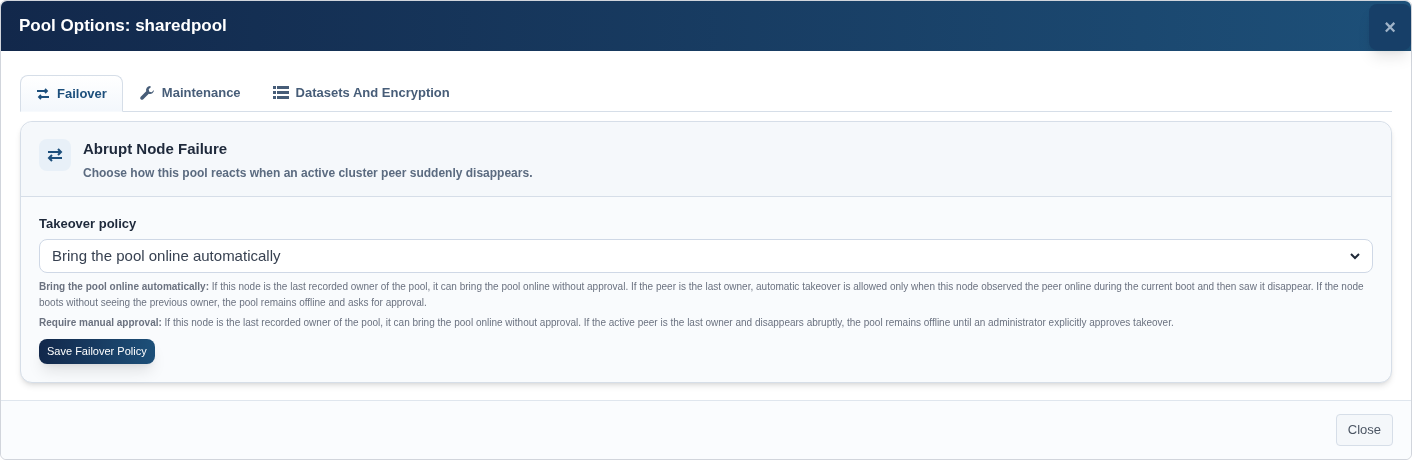 The height and width of the screenshot is (460, 1412). Describe the element at coordinates (189, 92) in the screenshot. I see `tab: Maintenance` at that location.